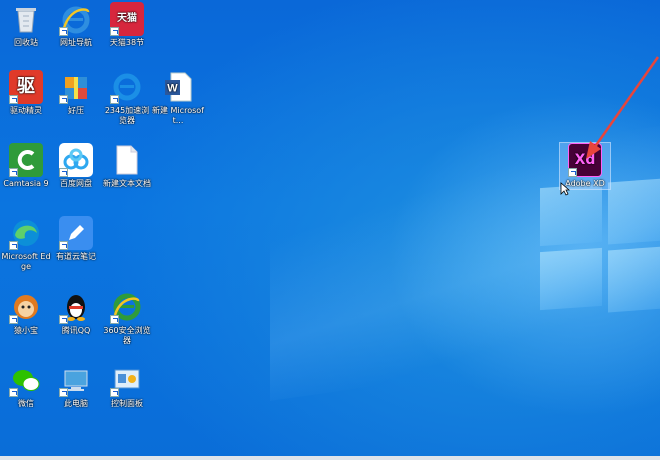 The height and width of the screenshot is (460, 660). Describe the element at coordinates (76, 25) in the screenshot. I see `desktop-icon-web-navigation: 网址导航` at that location.